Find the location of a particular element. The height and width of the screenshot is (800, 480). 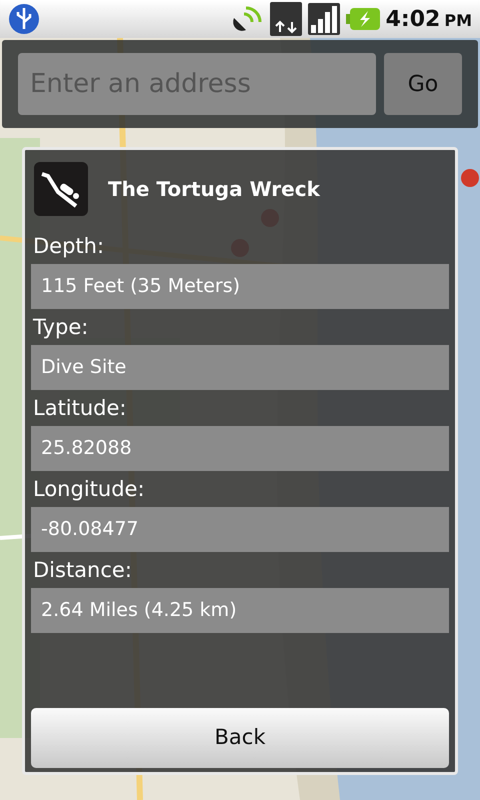

field-value: Dive Site is located at coordinates (240, 367).